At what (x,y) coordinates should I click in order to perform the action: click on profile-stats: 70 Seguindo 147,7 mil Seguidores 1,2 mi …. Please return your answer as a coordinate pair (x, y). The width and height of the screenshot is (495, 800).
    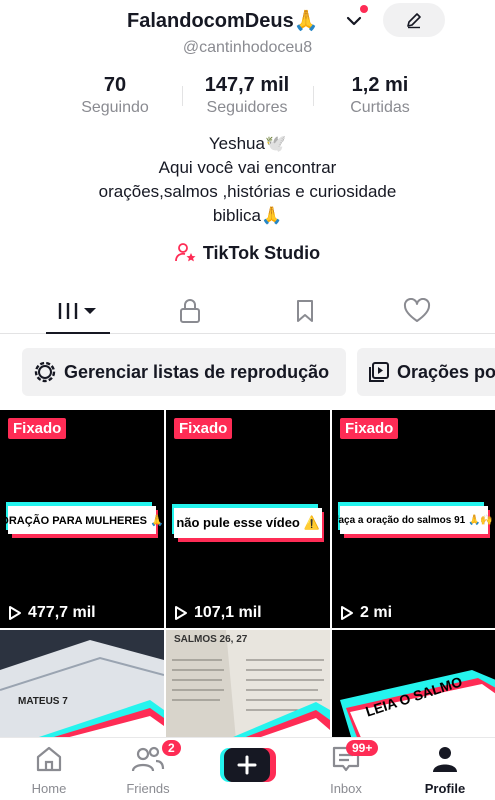
    Looking at the image, I should click on (247, 98).